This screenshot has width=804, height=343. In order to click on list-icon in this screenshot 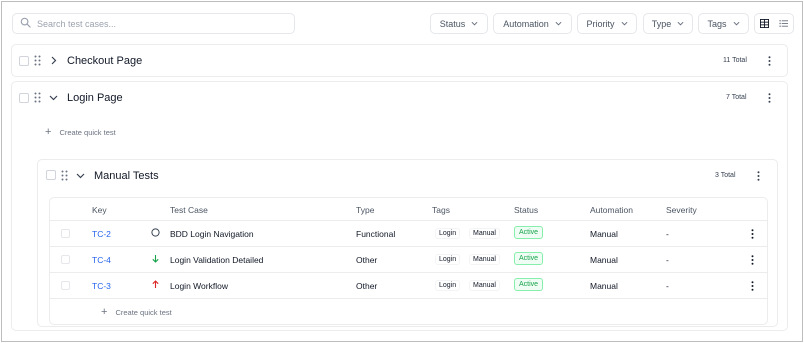, I will do `click(783, 23)`.